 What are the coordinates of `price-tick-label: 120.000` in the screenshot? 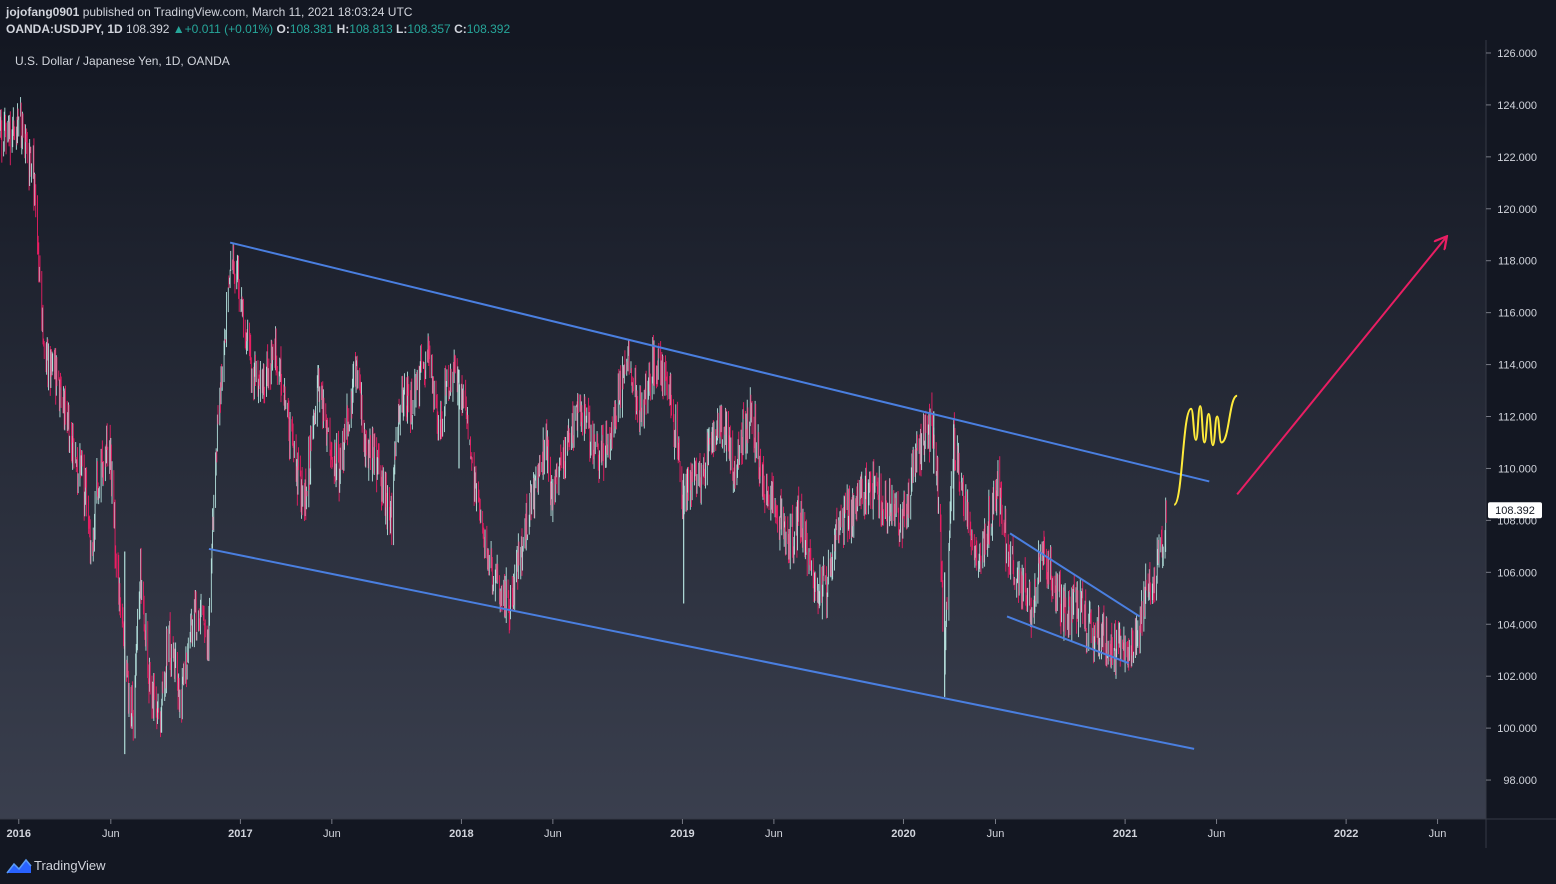 It's located at (1517, 210).